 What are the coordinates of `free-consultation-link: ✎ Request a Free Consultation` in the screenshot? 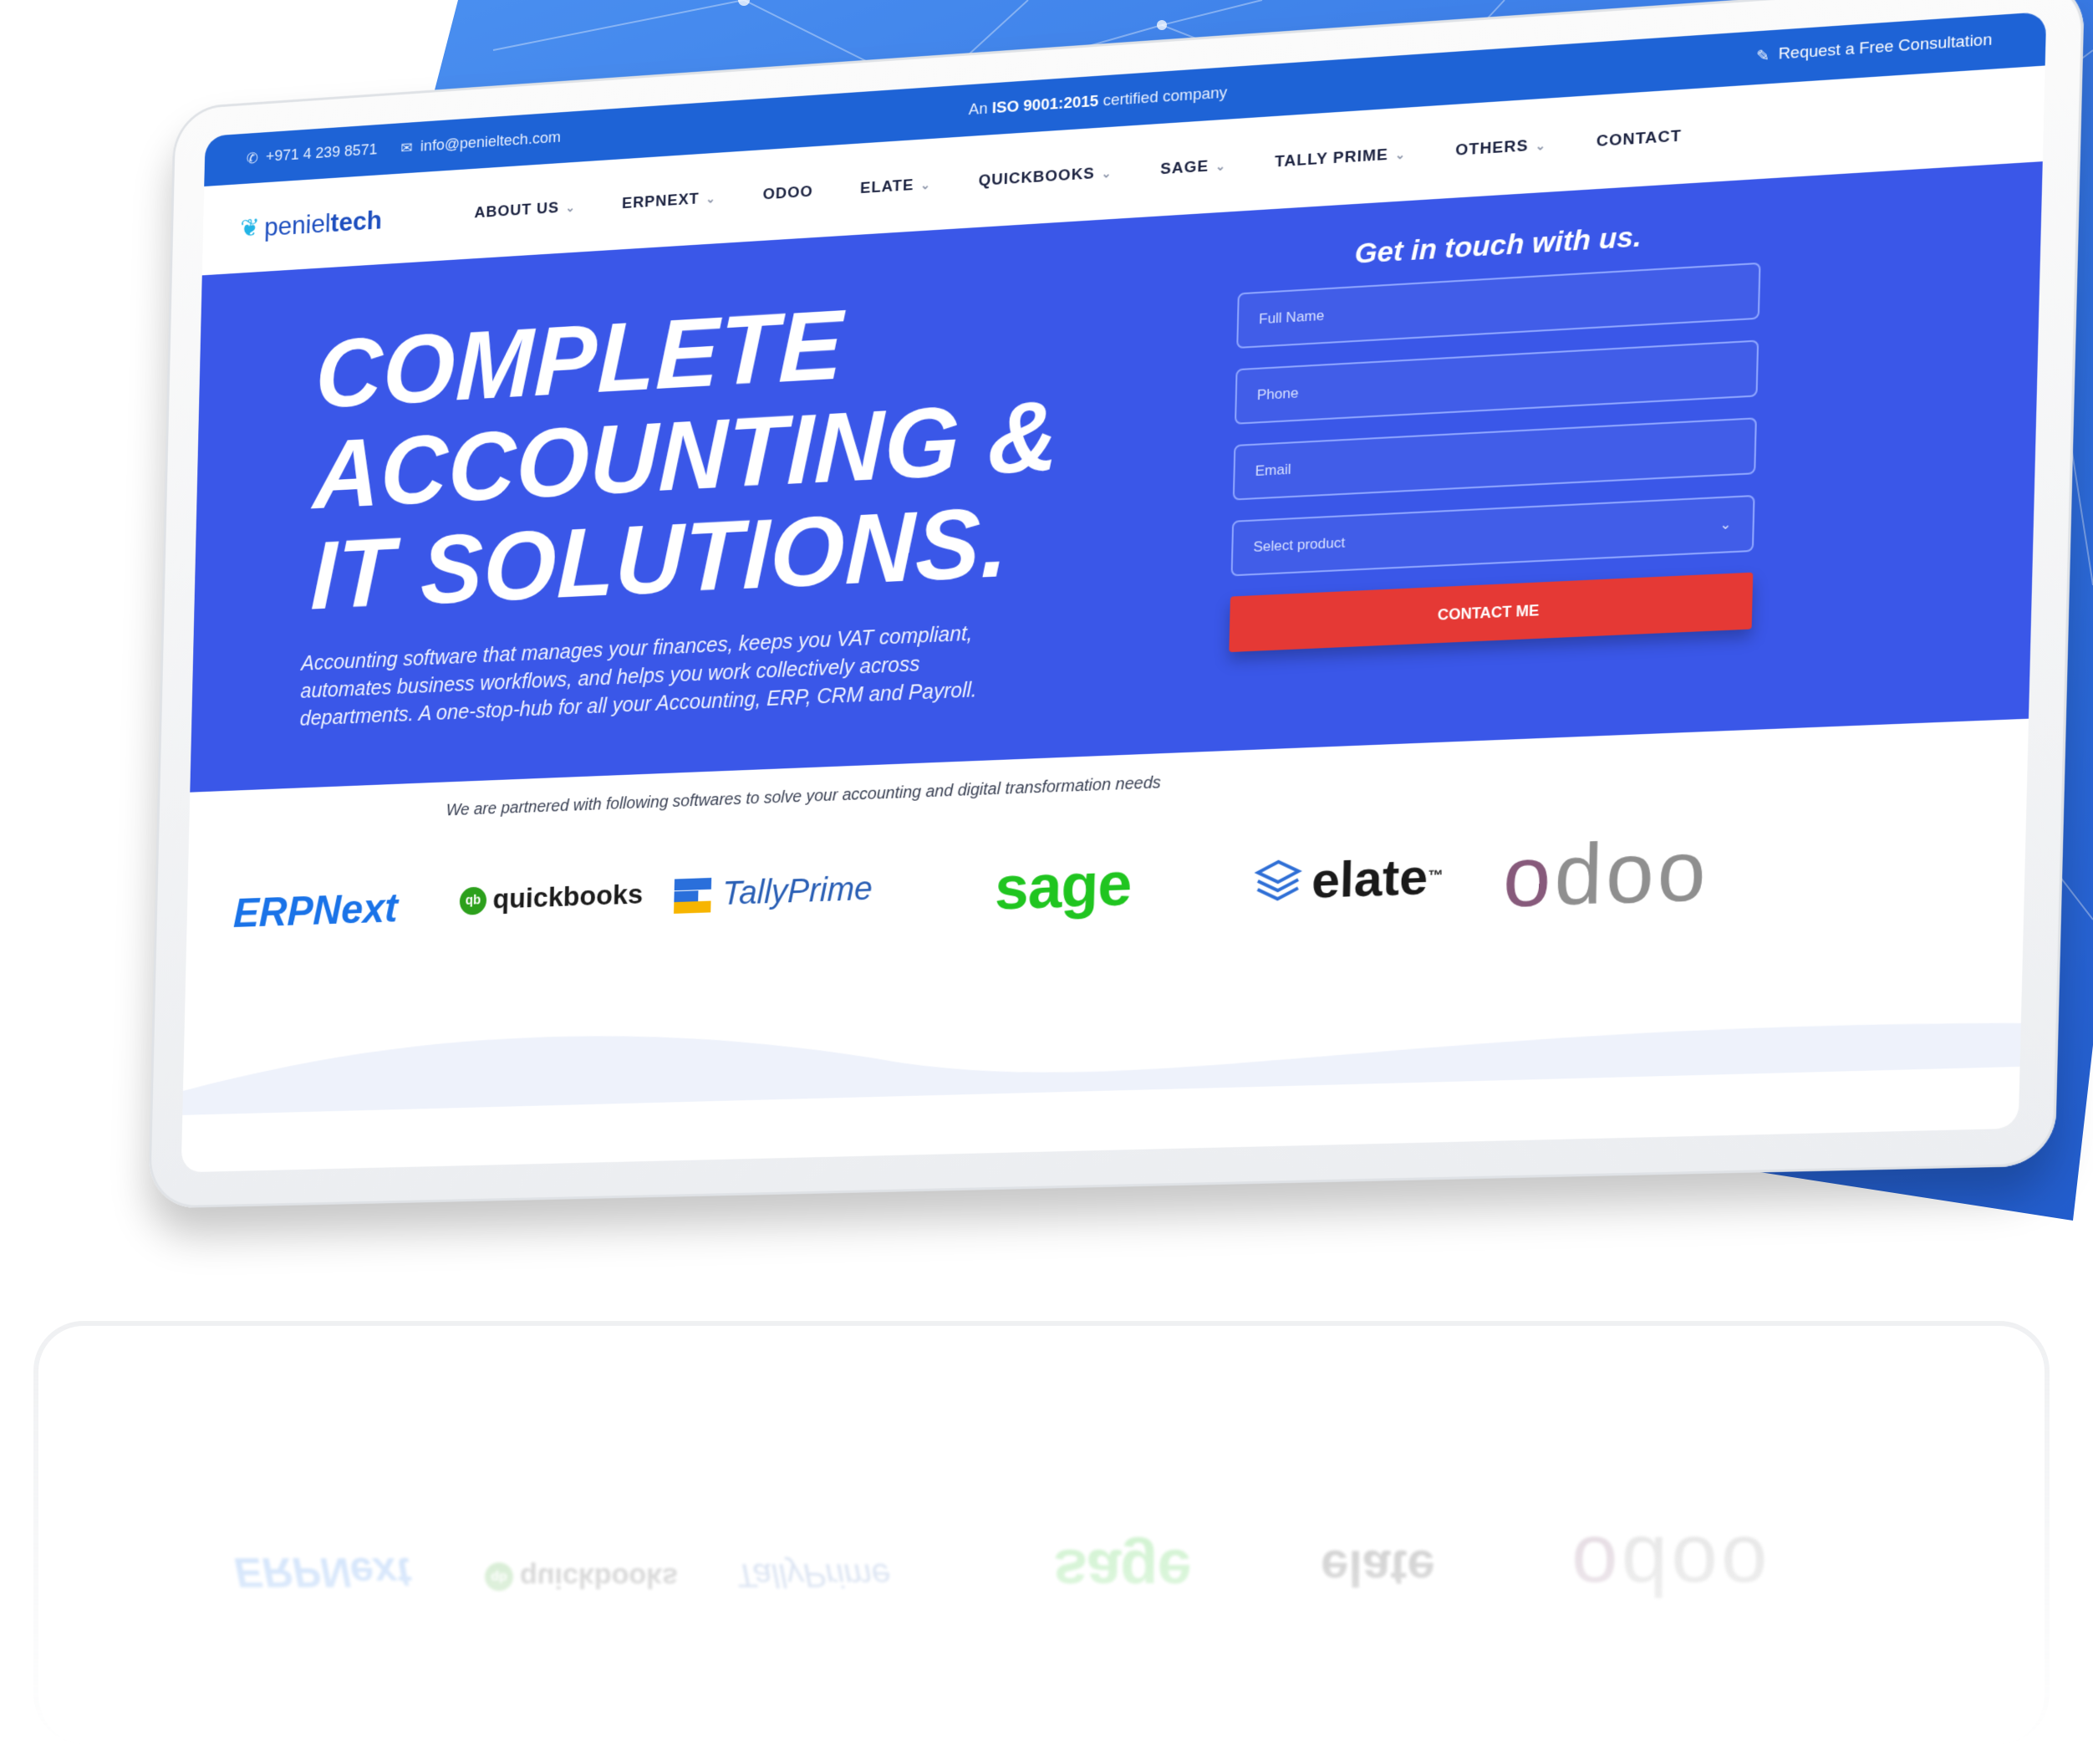 It's located at (1874, 48).